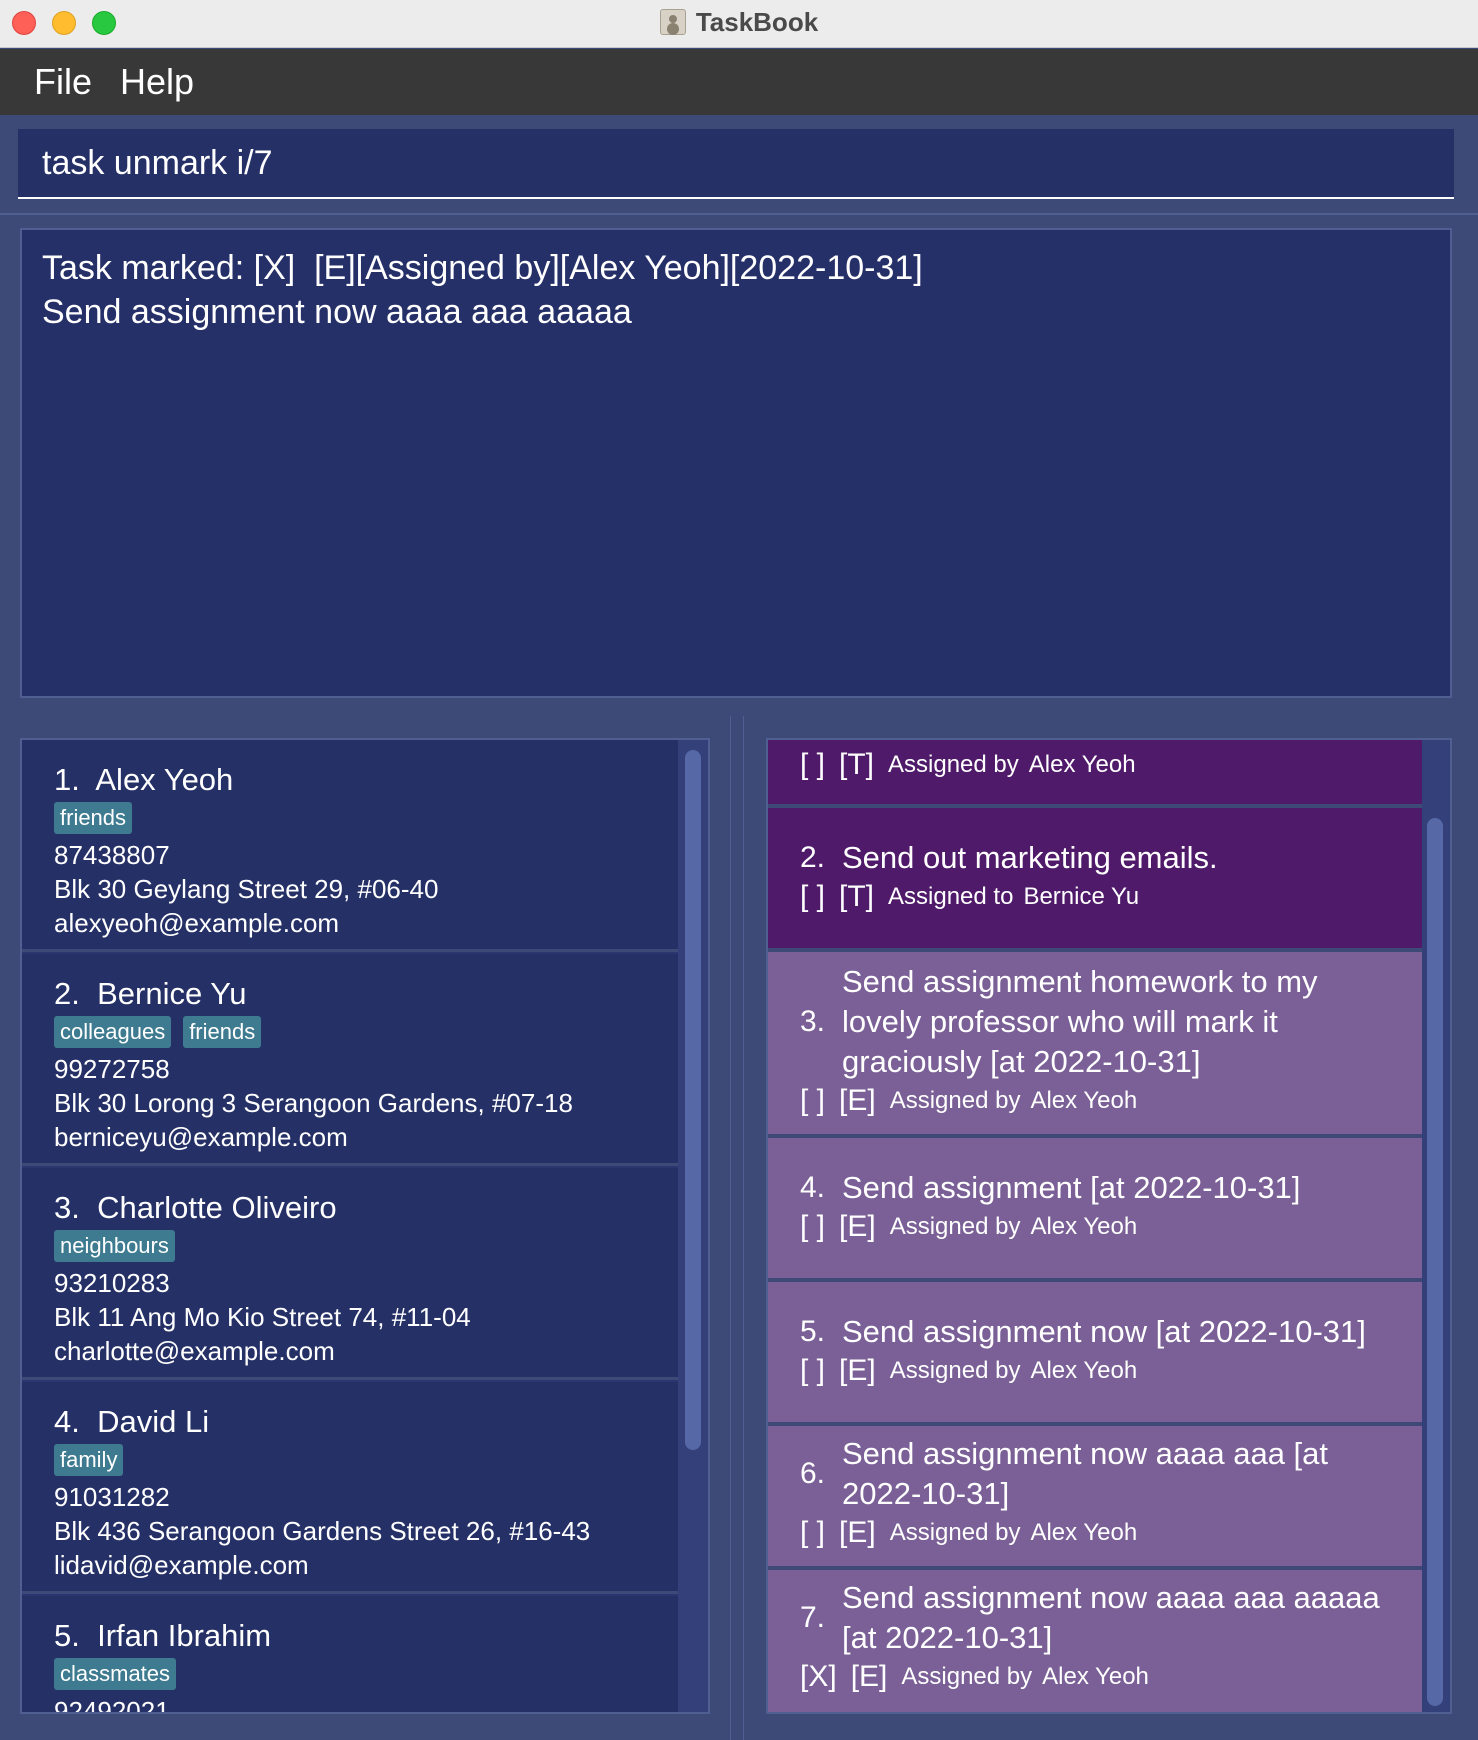 Image resolution: width=1478 pixels, height=1740 pixels. Describe the element at coordinates (113, 1032) in the screenshot. I see `tag: colleagues` at that location.